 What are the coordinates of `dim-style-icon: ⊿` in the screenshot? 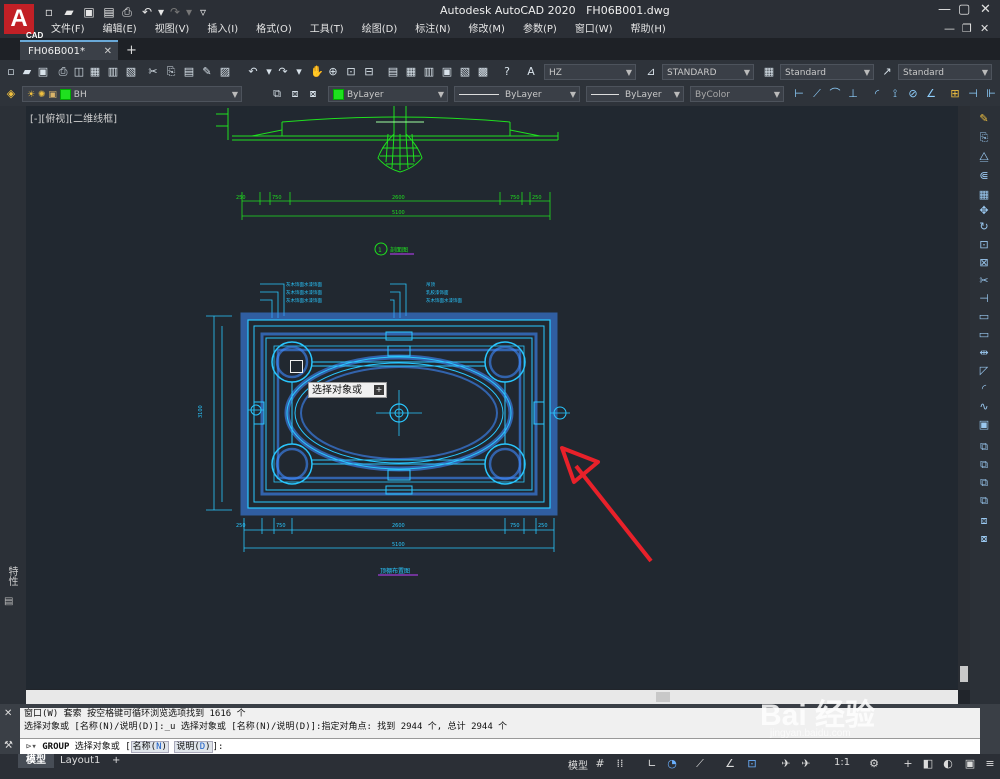 It's located at (651, 72).